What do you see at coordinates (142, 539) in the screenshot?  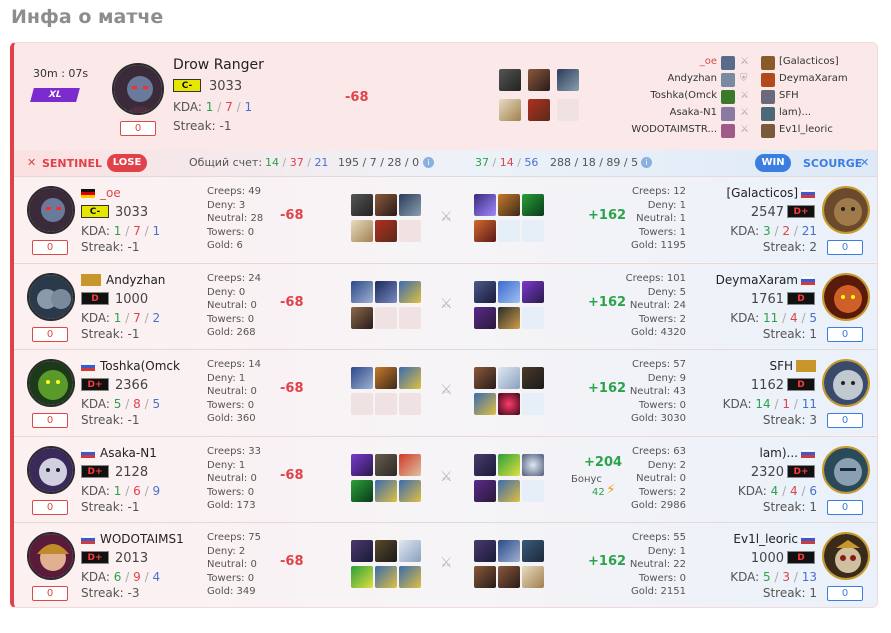 I see `player-name: WODOTAIMS1` at bounding box center [142, 539].